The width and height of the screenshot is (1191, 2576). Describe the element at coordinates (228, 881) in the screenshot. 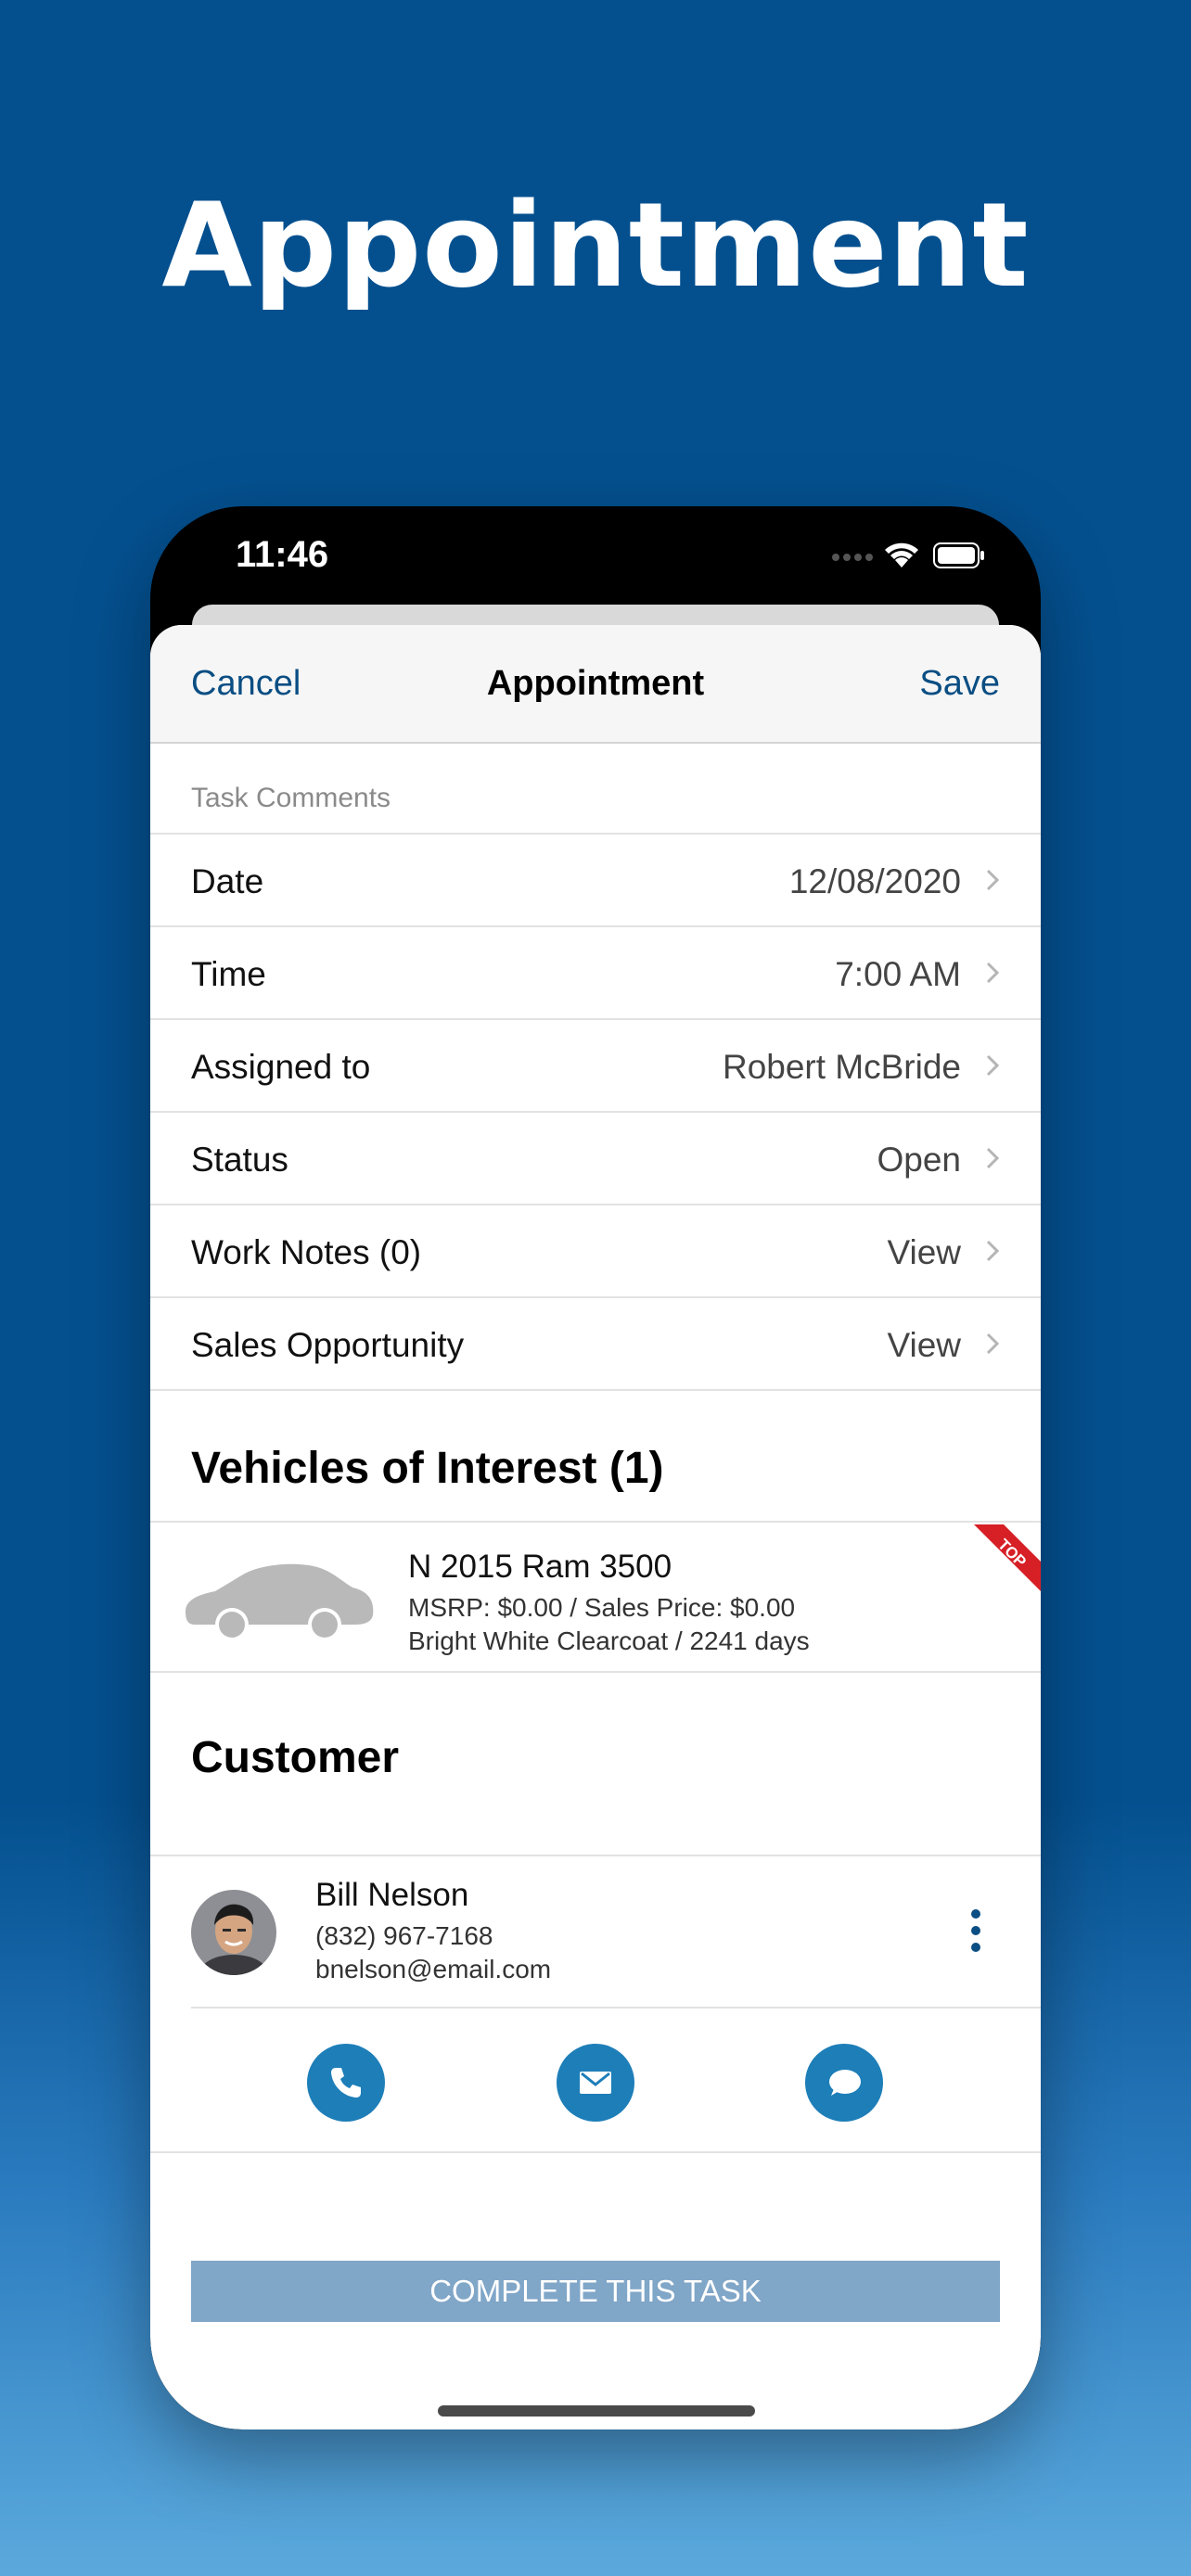

I see `row-label: Date` at that location.